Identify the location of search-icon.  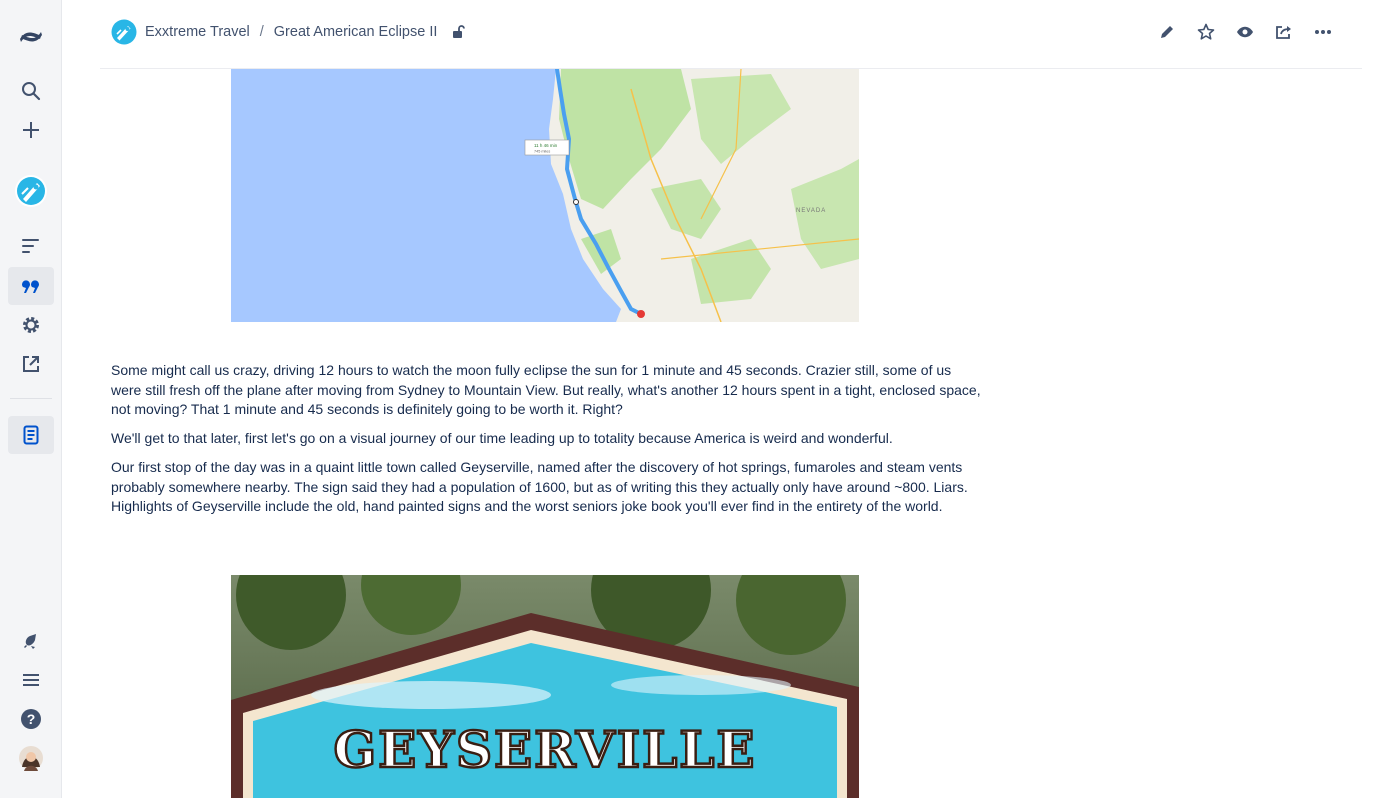
(31, 91).